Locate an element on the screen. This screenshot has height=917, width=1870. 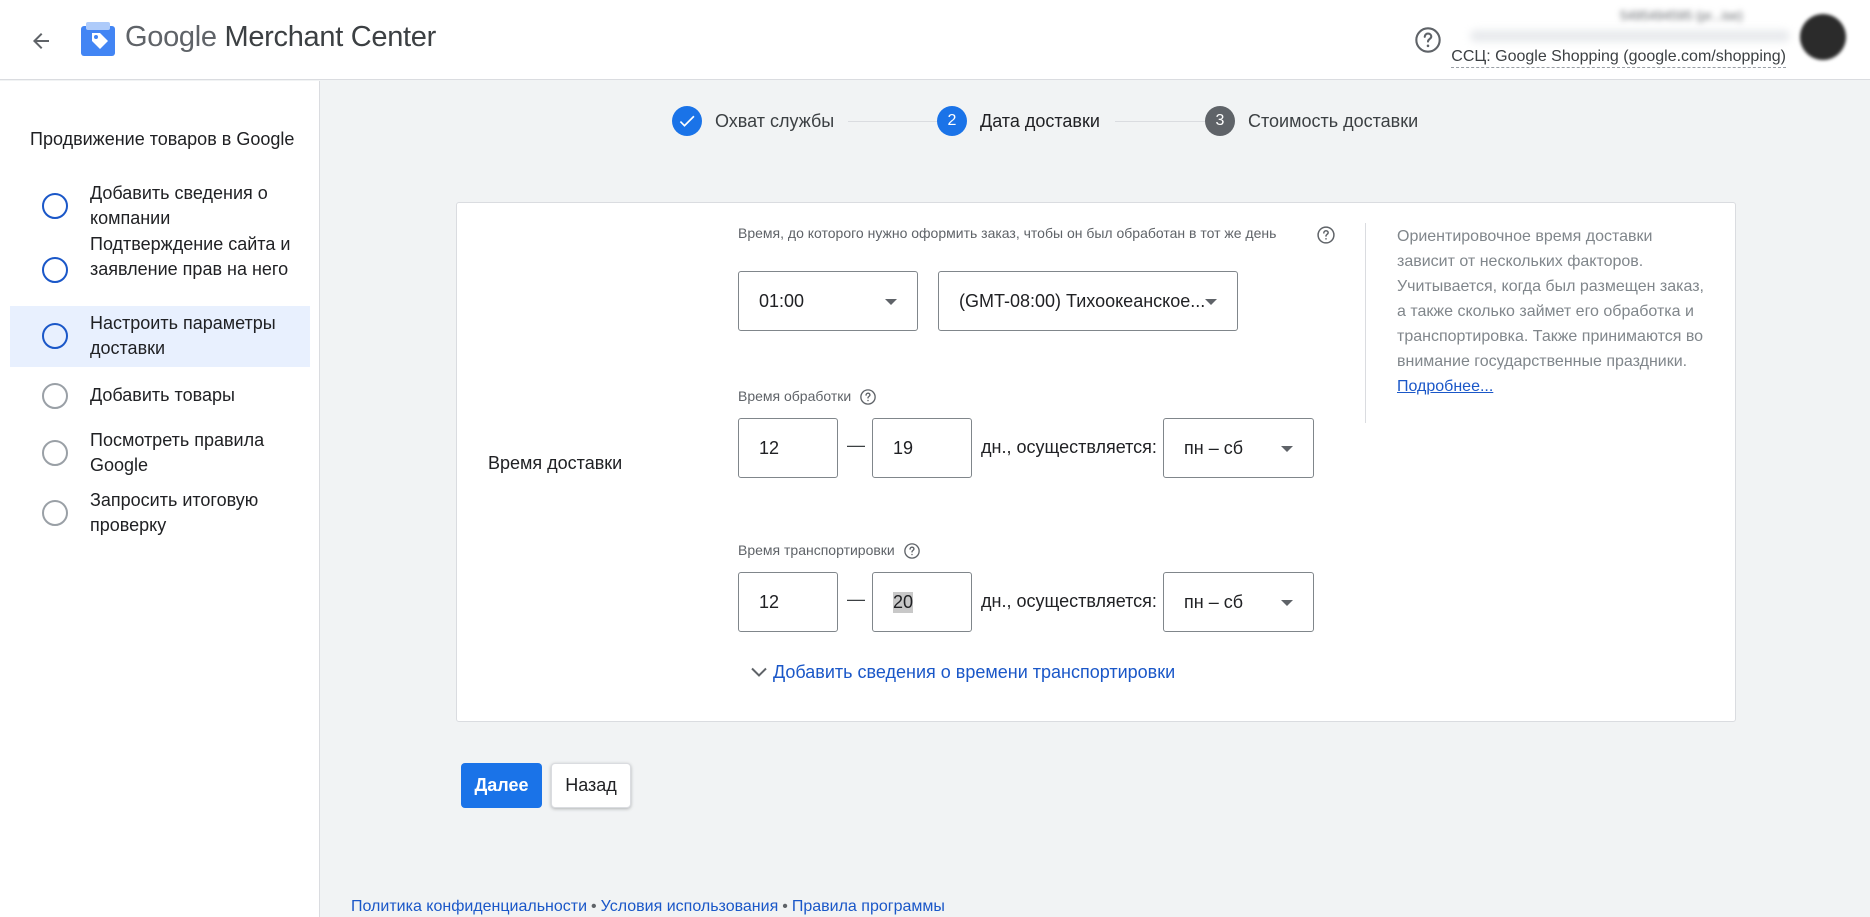
step-number-badge: 2 is located at coordinates (952, 121).